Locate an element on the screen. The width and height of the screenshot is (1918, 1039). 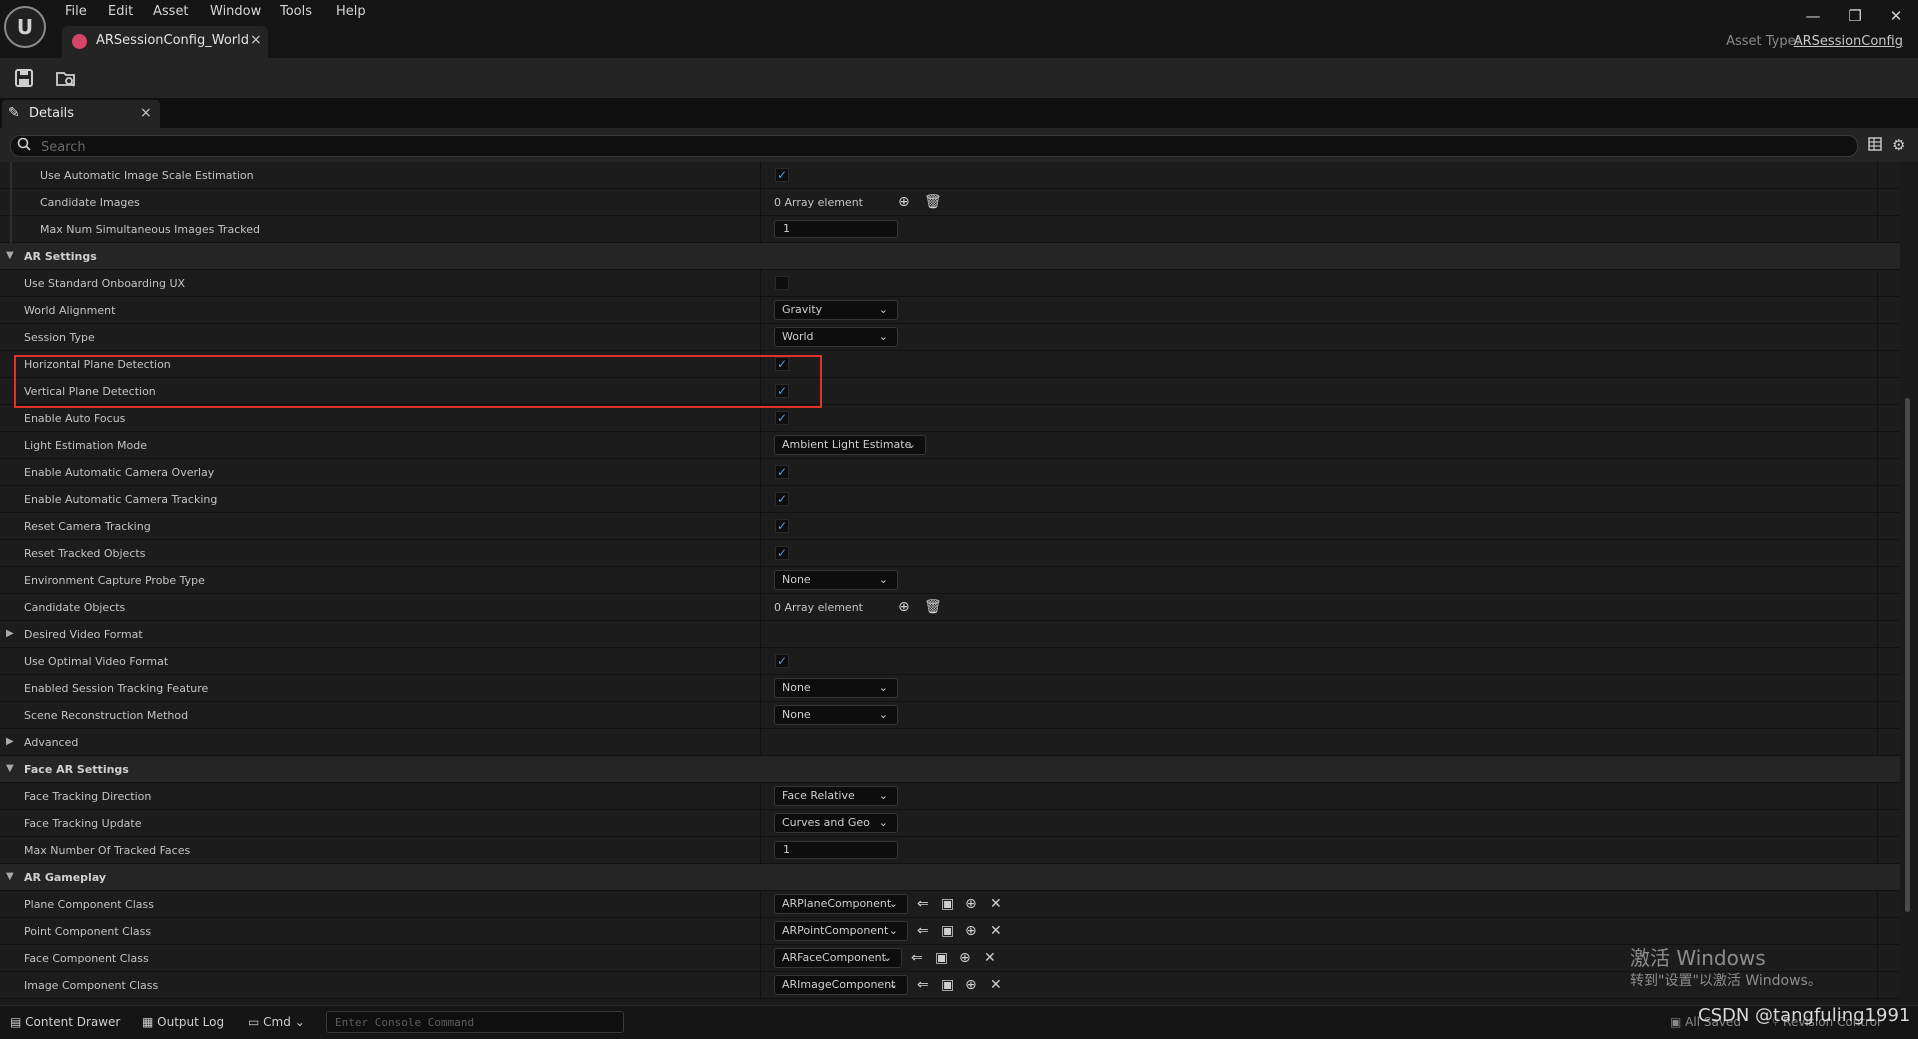
close-details-icon: × is located at coordinates (146, 113).